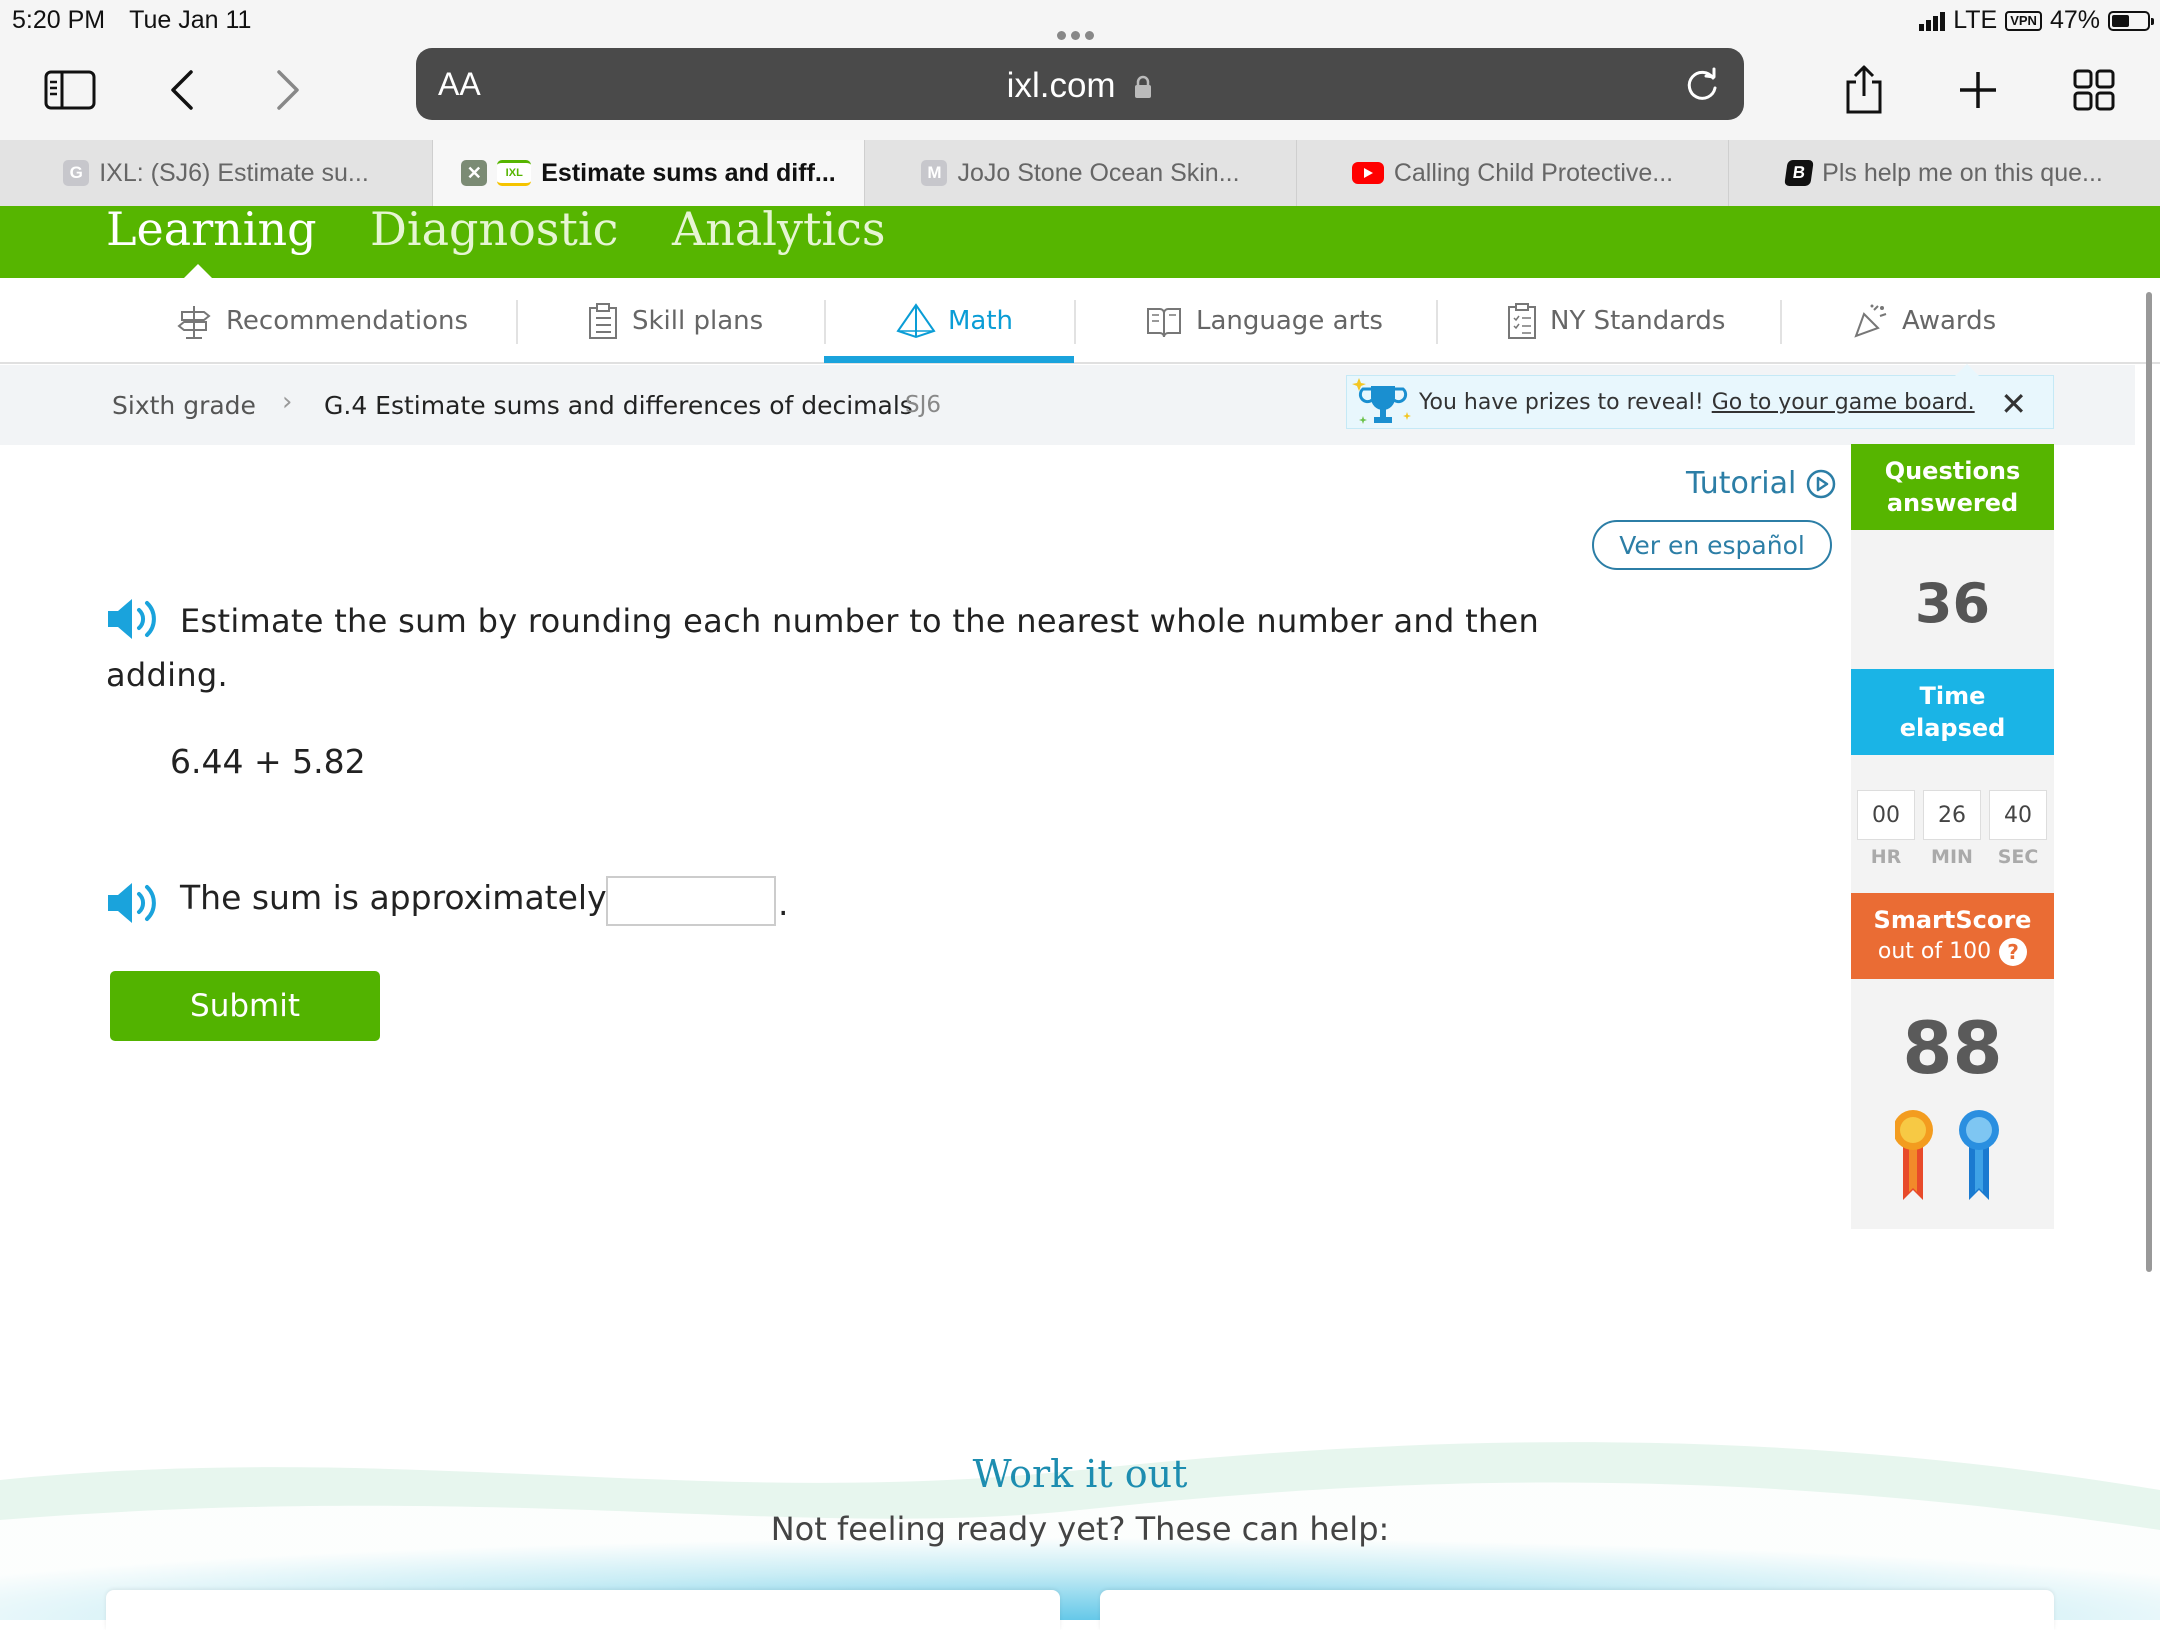  Describe the element at coordinates (1886, 857) in the screenshot. I see `hours-label: HR` at that location.